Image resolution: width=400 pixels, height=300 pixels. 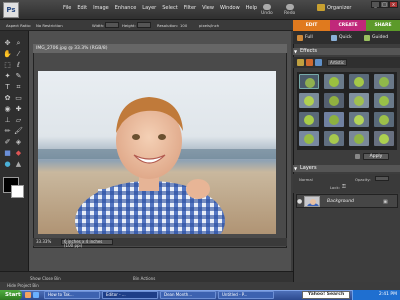 What do you see at coordinates (208, 8) in the screenshot?
I see `menu-view: View` at bounding box center [208, 8].